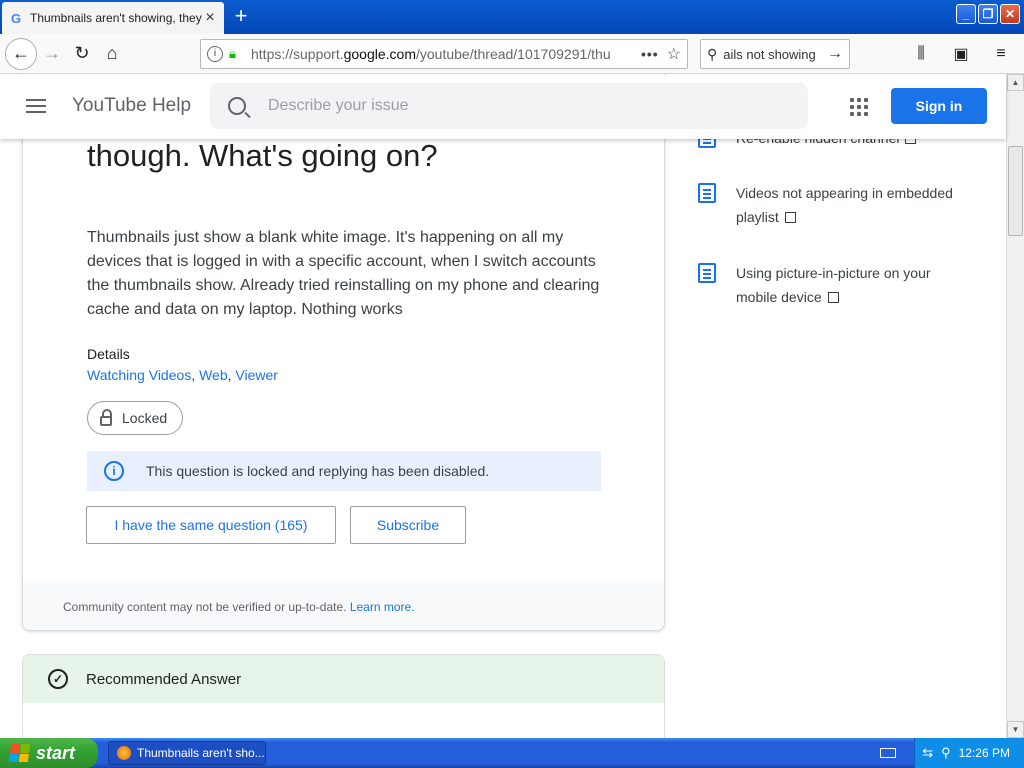  I want to click on close-window-button: ✕, so click(1010, 14).